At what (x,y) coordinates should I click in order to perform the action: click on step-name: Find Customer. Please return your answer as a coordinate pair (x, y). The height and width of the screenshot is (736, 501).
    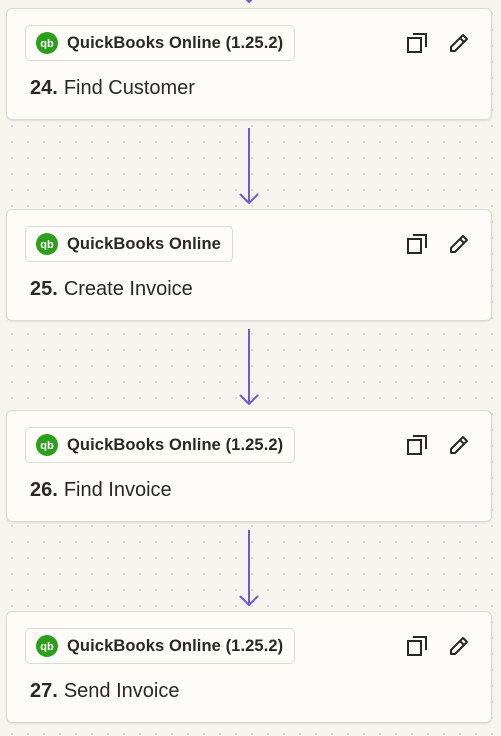
    Looking at the image, I should click on (129, 88).